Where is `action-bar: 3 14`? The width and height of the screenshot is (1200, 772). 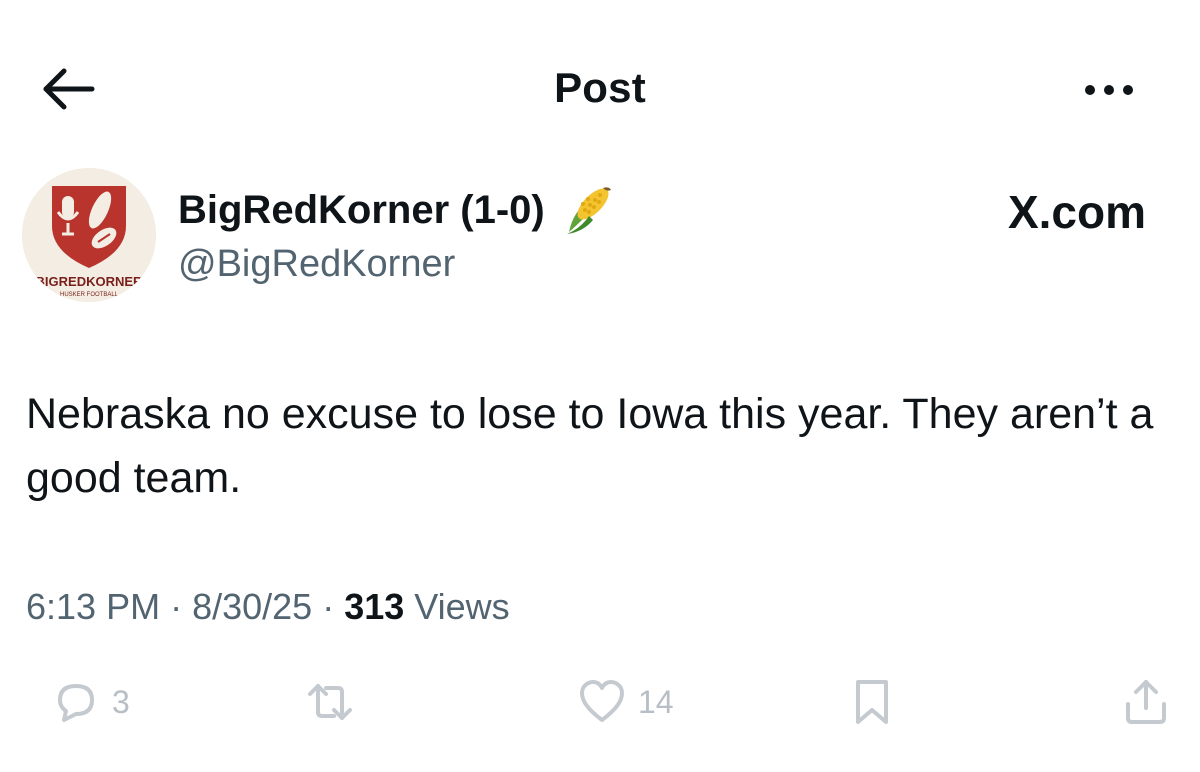
action-bar: 3 14 is located at coordinates (600, 707).